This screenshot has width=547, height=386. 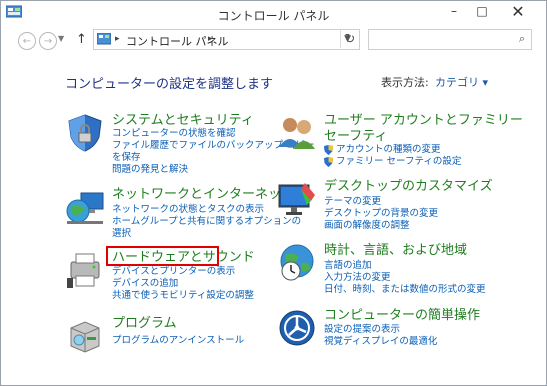 I want to click on category-title: コンピューターの簡単操作, so click(x=402, y=316).